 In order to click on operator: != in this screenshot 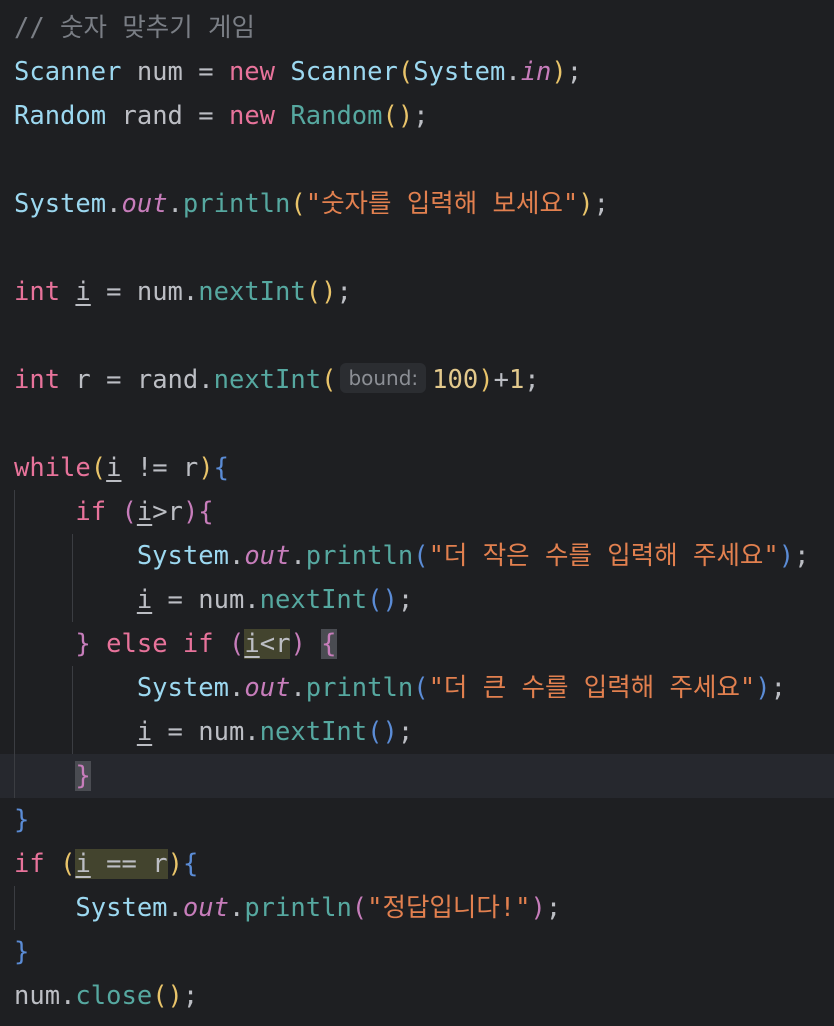, I will do `click(152, 468)`.